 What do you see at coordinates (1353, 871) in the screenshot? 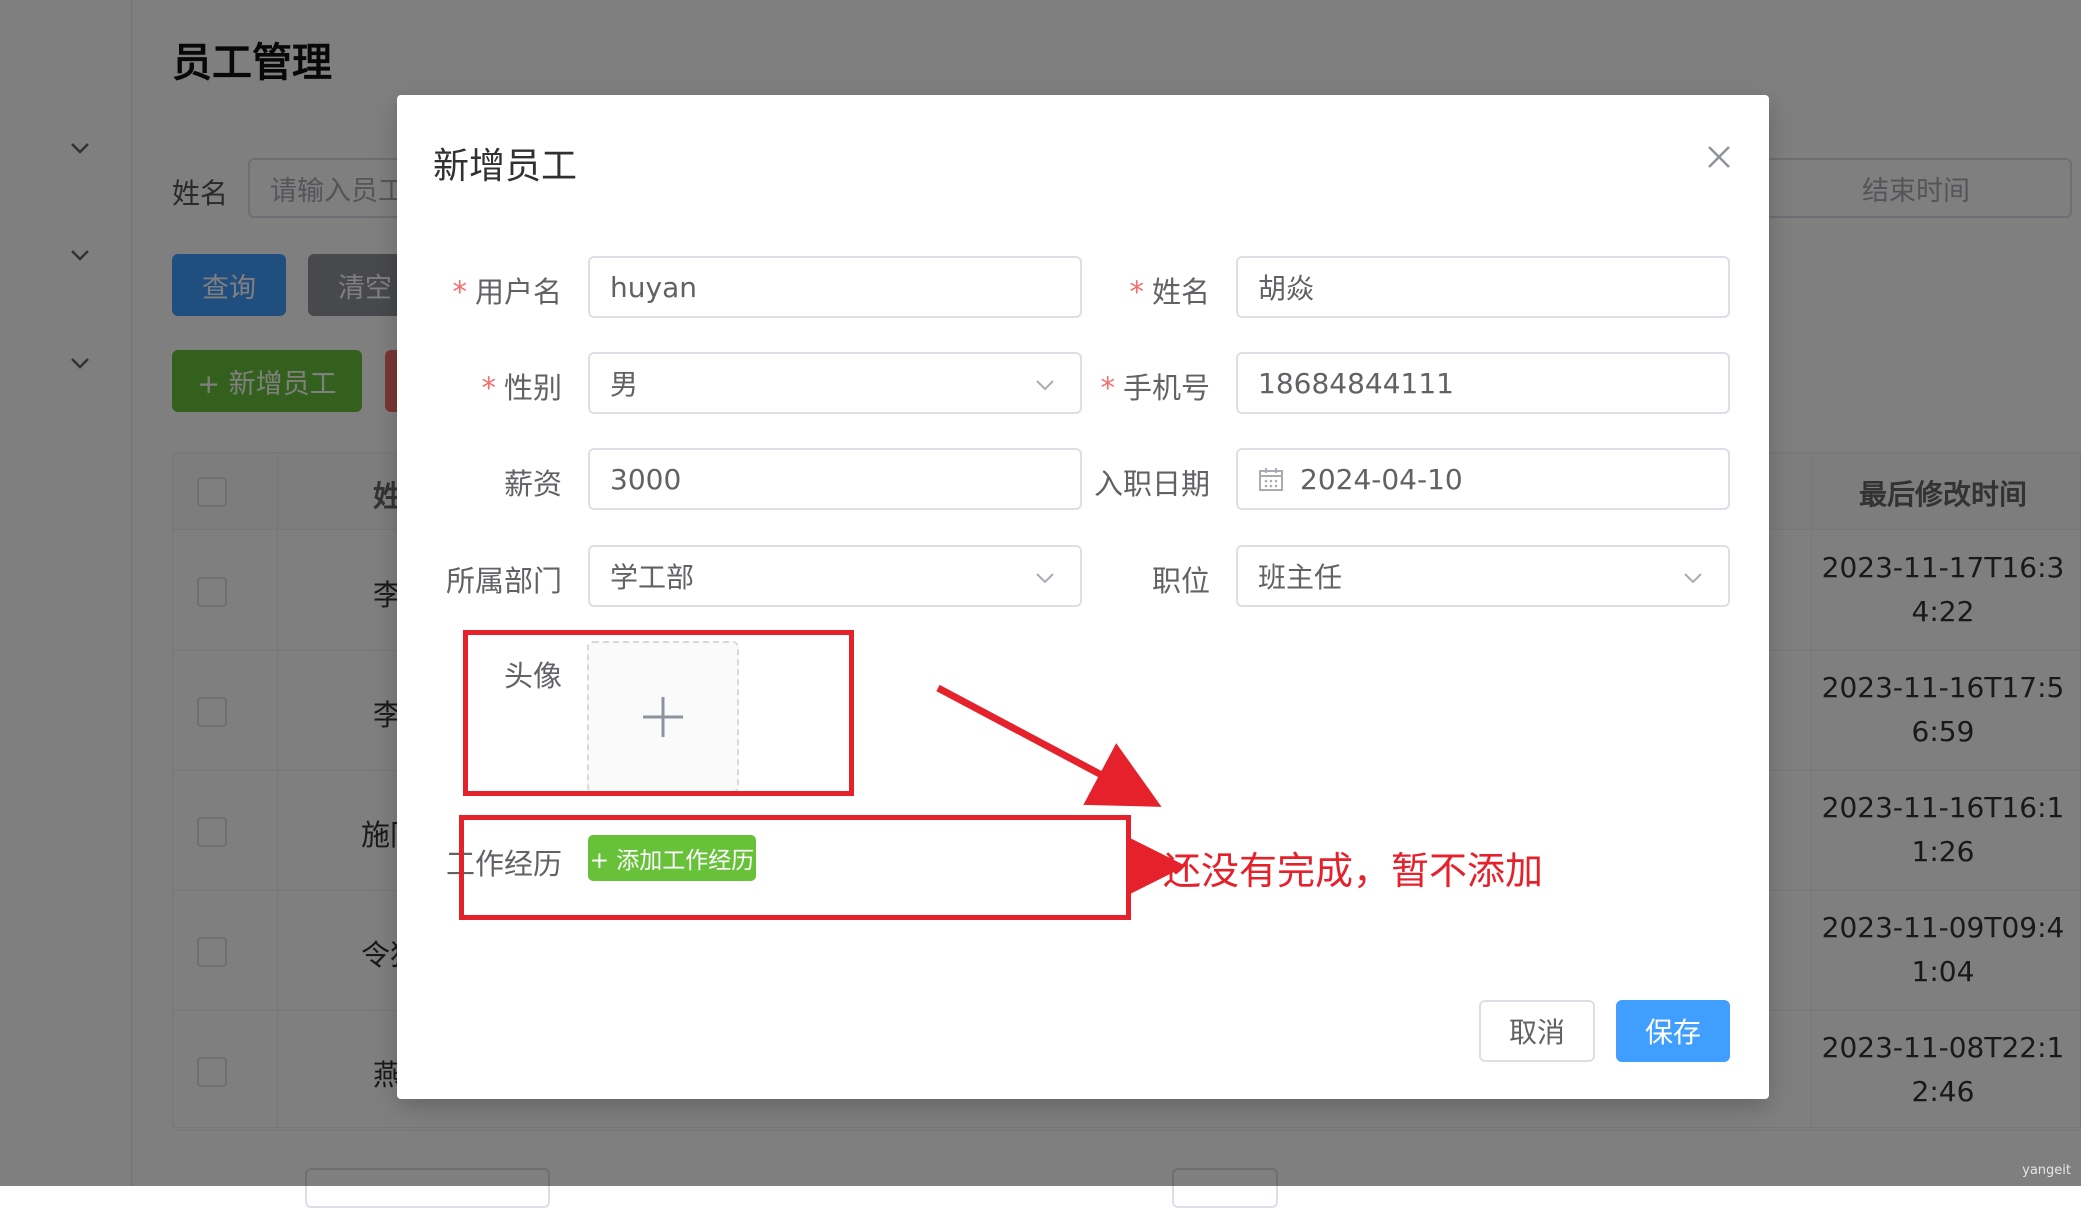
I see `annotation-text: 还没有完成，暂不添加` at bounding box center [1353, 871].